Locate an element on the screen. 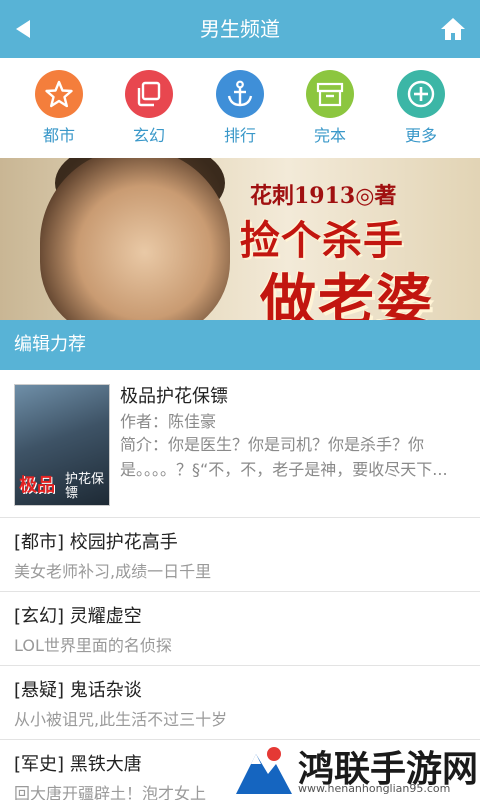 Image resolution: width=480 pixels, height=800 pixels. banner-figure is located at coordinates (135, 239).